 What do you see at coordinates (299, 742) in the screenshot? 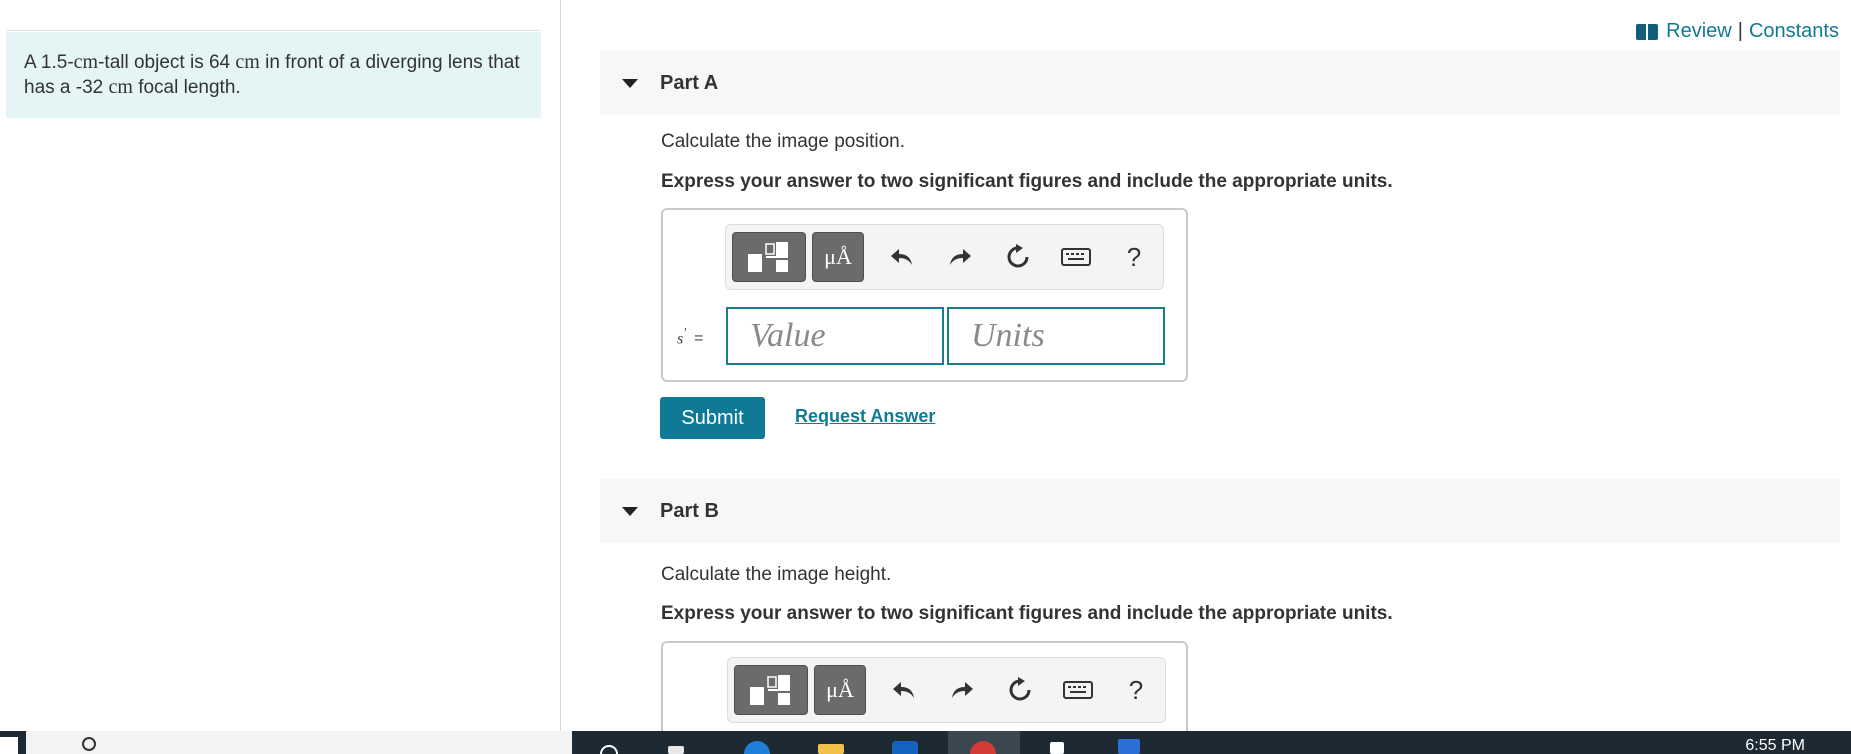
I see `taskbar-search` at bounding box center [299, 742].